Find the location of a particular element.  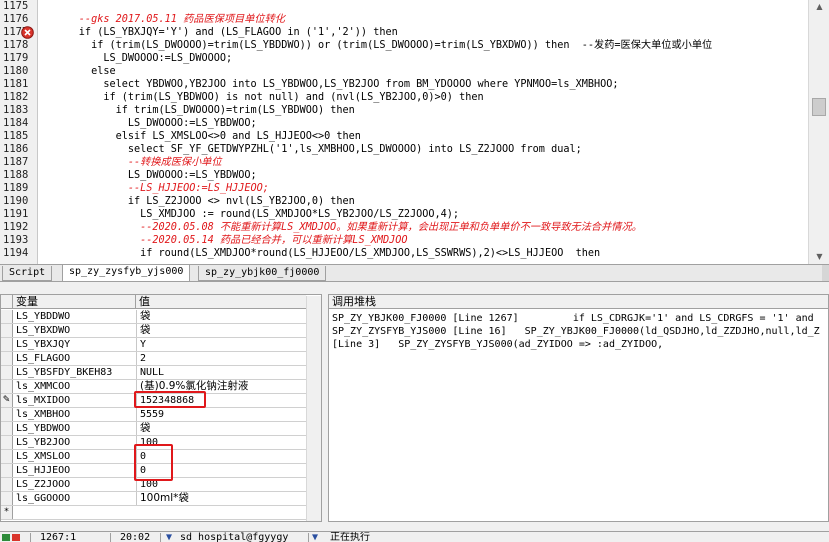

line-number: 1189 is located at coordinates (16, 188).